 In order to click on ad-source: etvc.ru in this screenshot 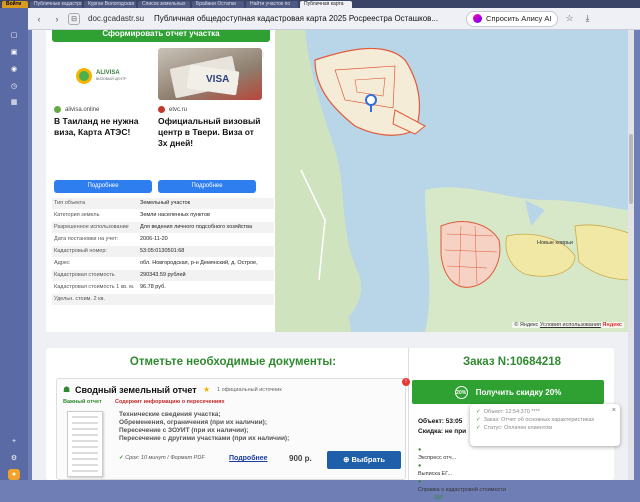, I will do `click(178, 109)`.